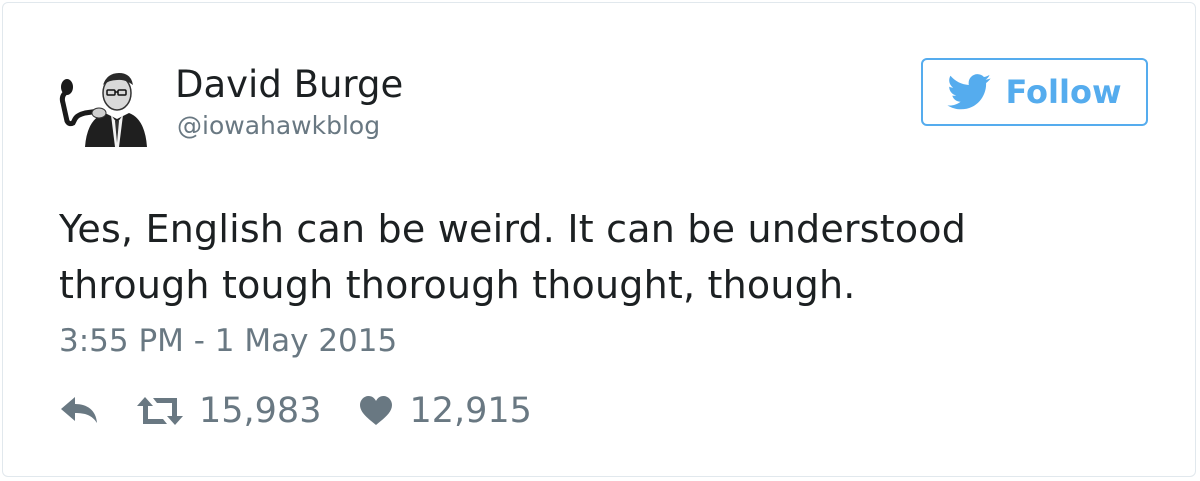 The width and height of the screenshot is (1200, 481). Describe the element at coordinates (160, 411) in the screenshot. I see `retweet-icon` at that location.